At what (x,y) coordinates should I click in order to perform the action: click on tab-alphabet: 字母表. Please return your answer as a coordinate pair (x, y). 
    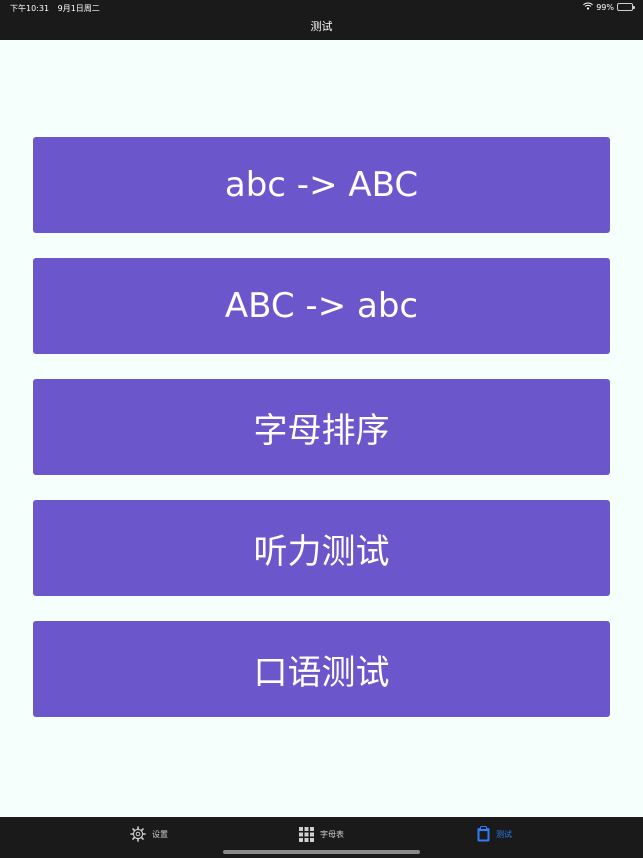
    Looking at the image, I should click on (321, 834).